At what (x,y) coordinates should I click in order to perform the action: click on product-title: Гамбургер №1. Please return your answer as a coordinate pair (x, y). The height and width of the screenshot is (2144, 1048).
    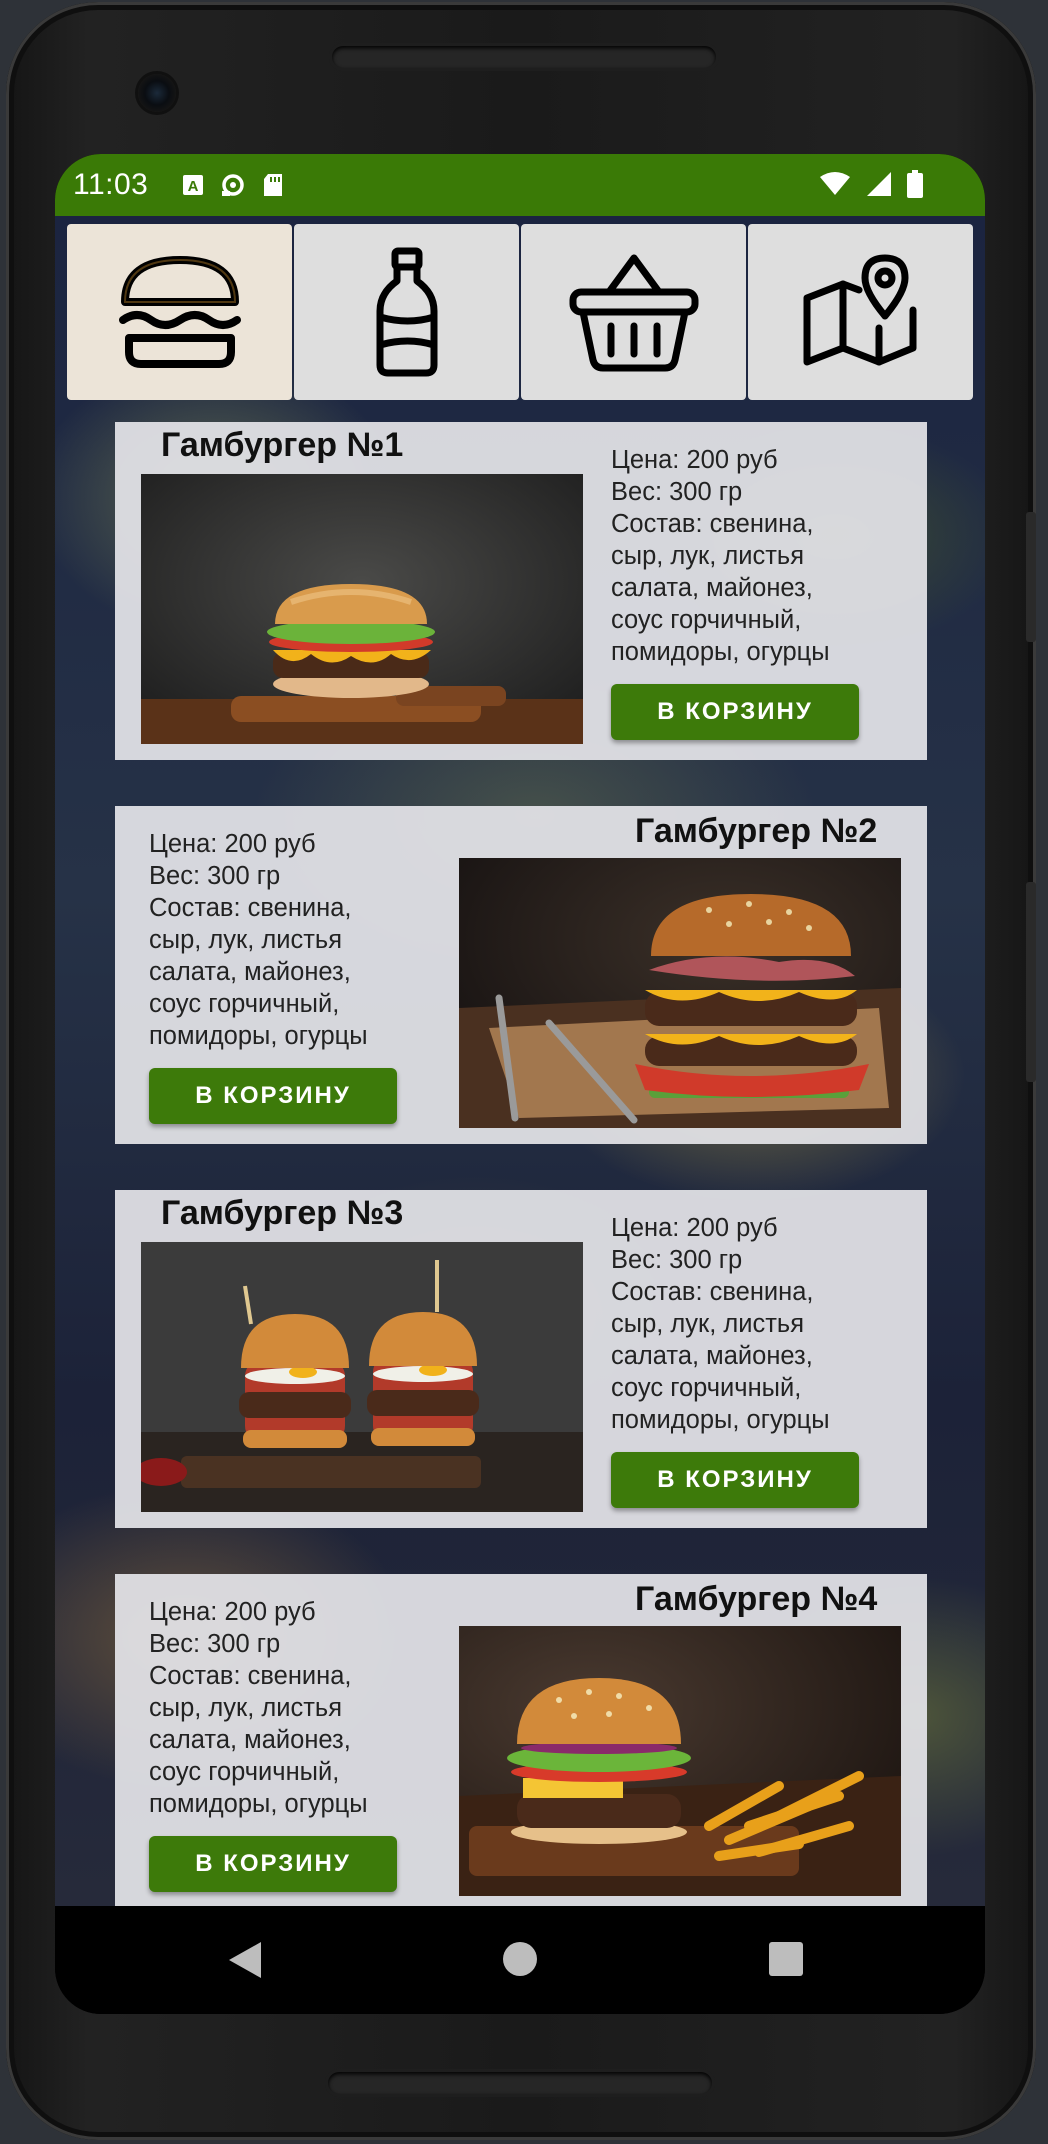
    Looking at the image, I should click on (282, 445).